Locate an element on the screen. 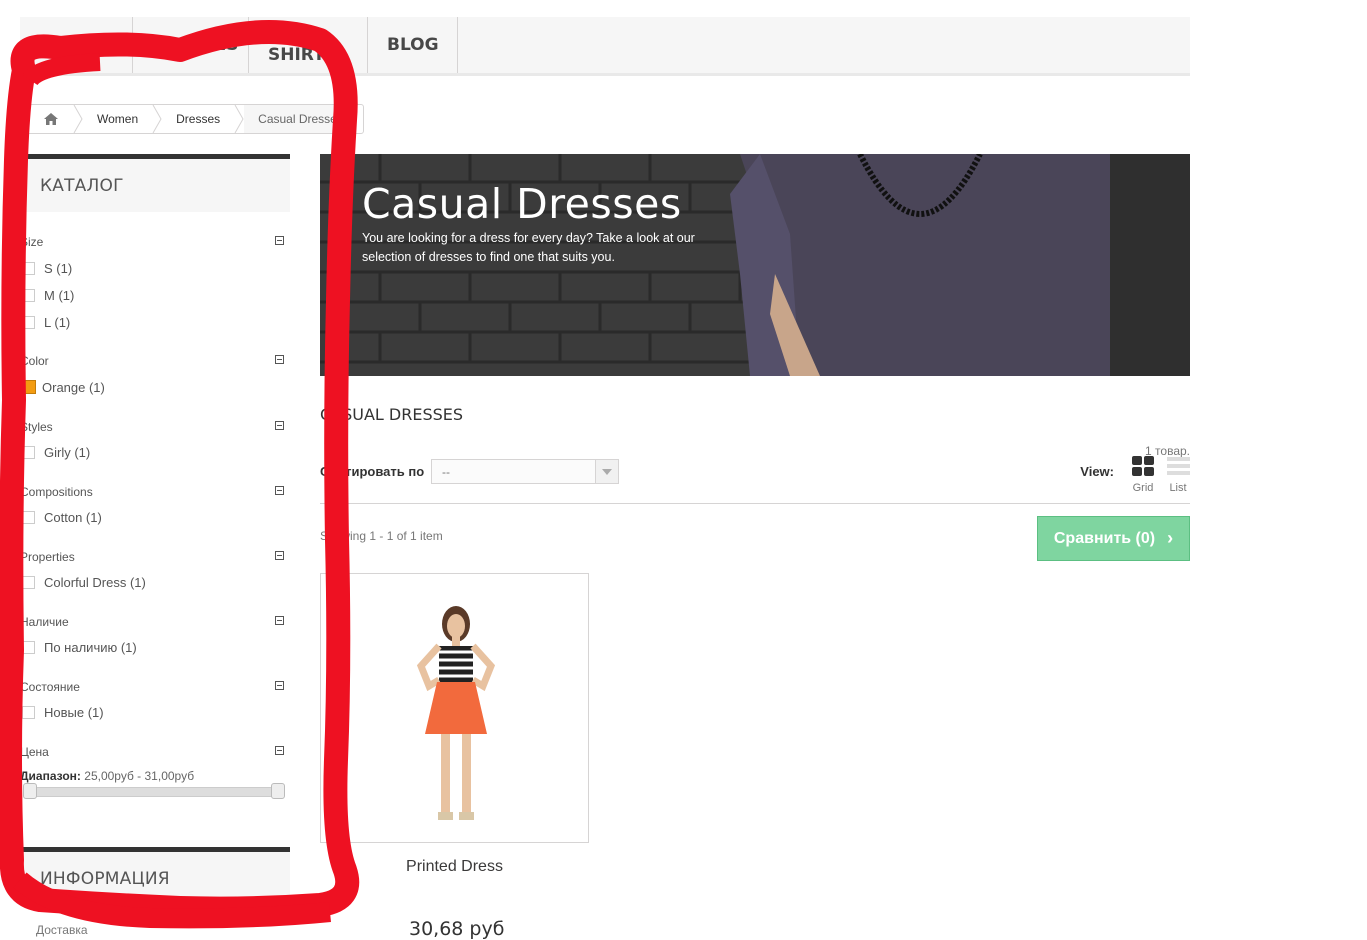  compare-label: Сравнить (0) is located at coordinates (1104, 538).